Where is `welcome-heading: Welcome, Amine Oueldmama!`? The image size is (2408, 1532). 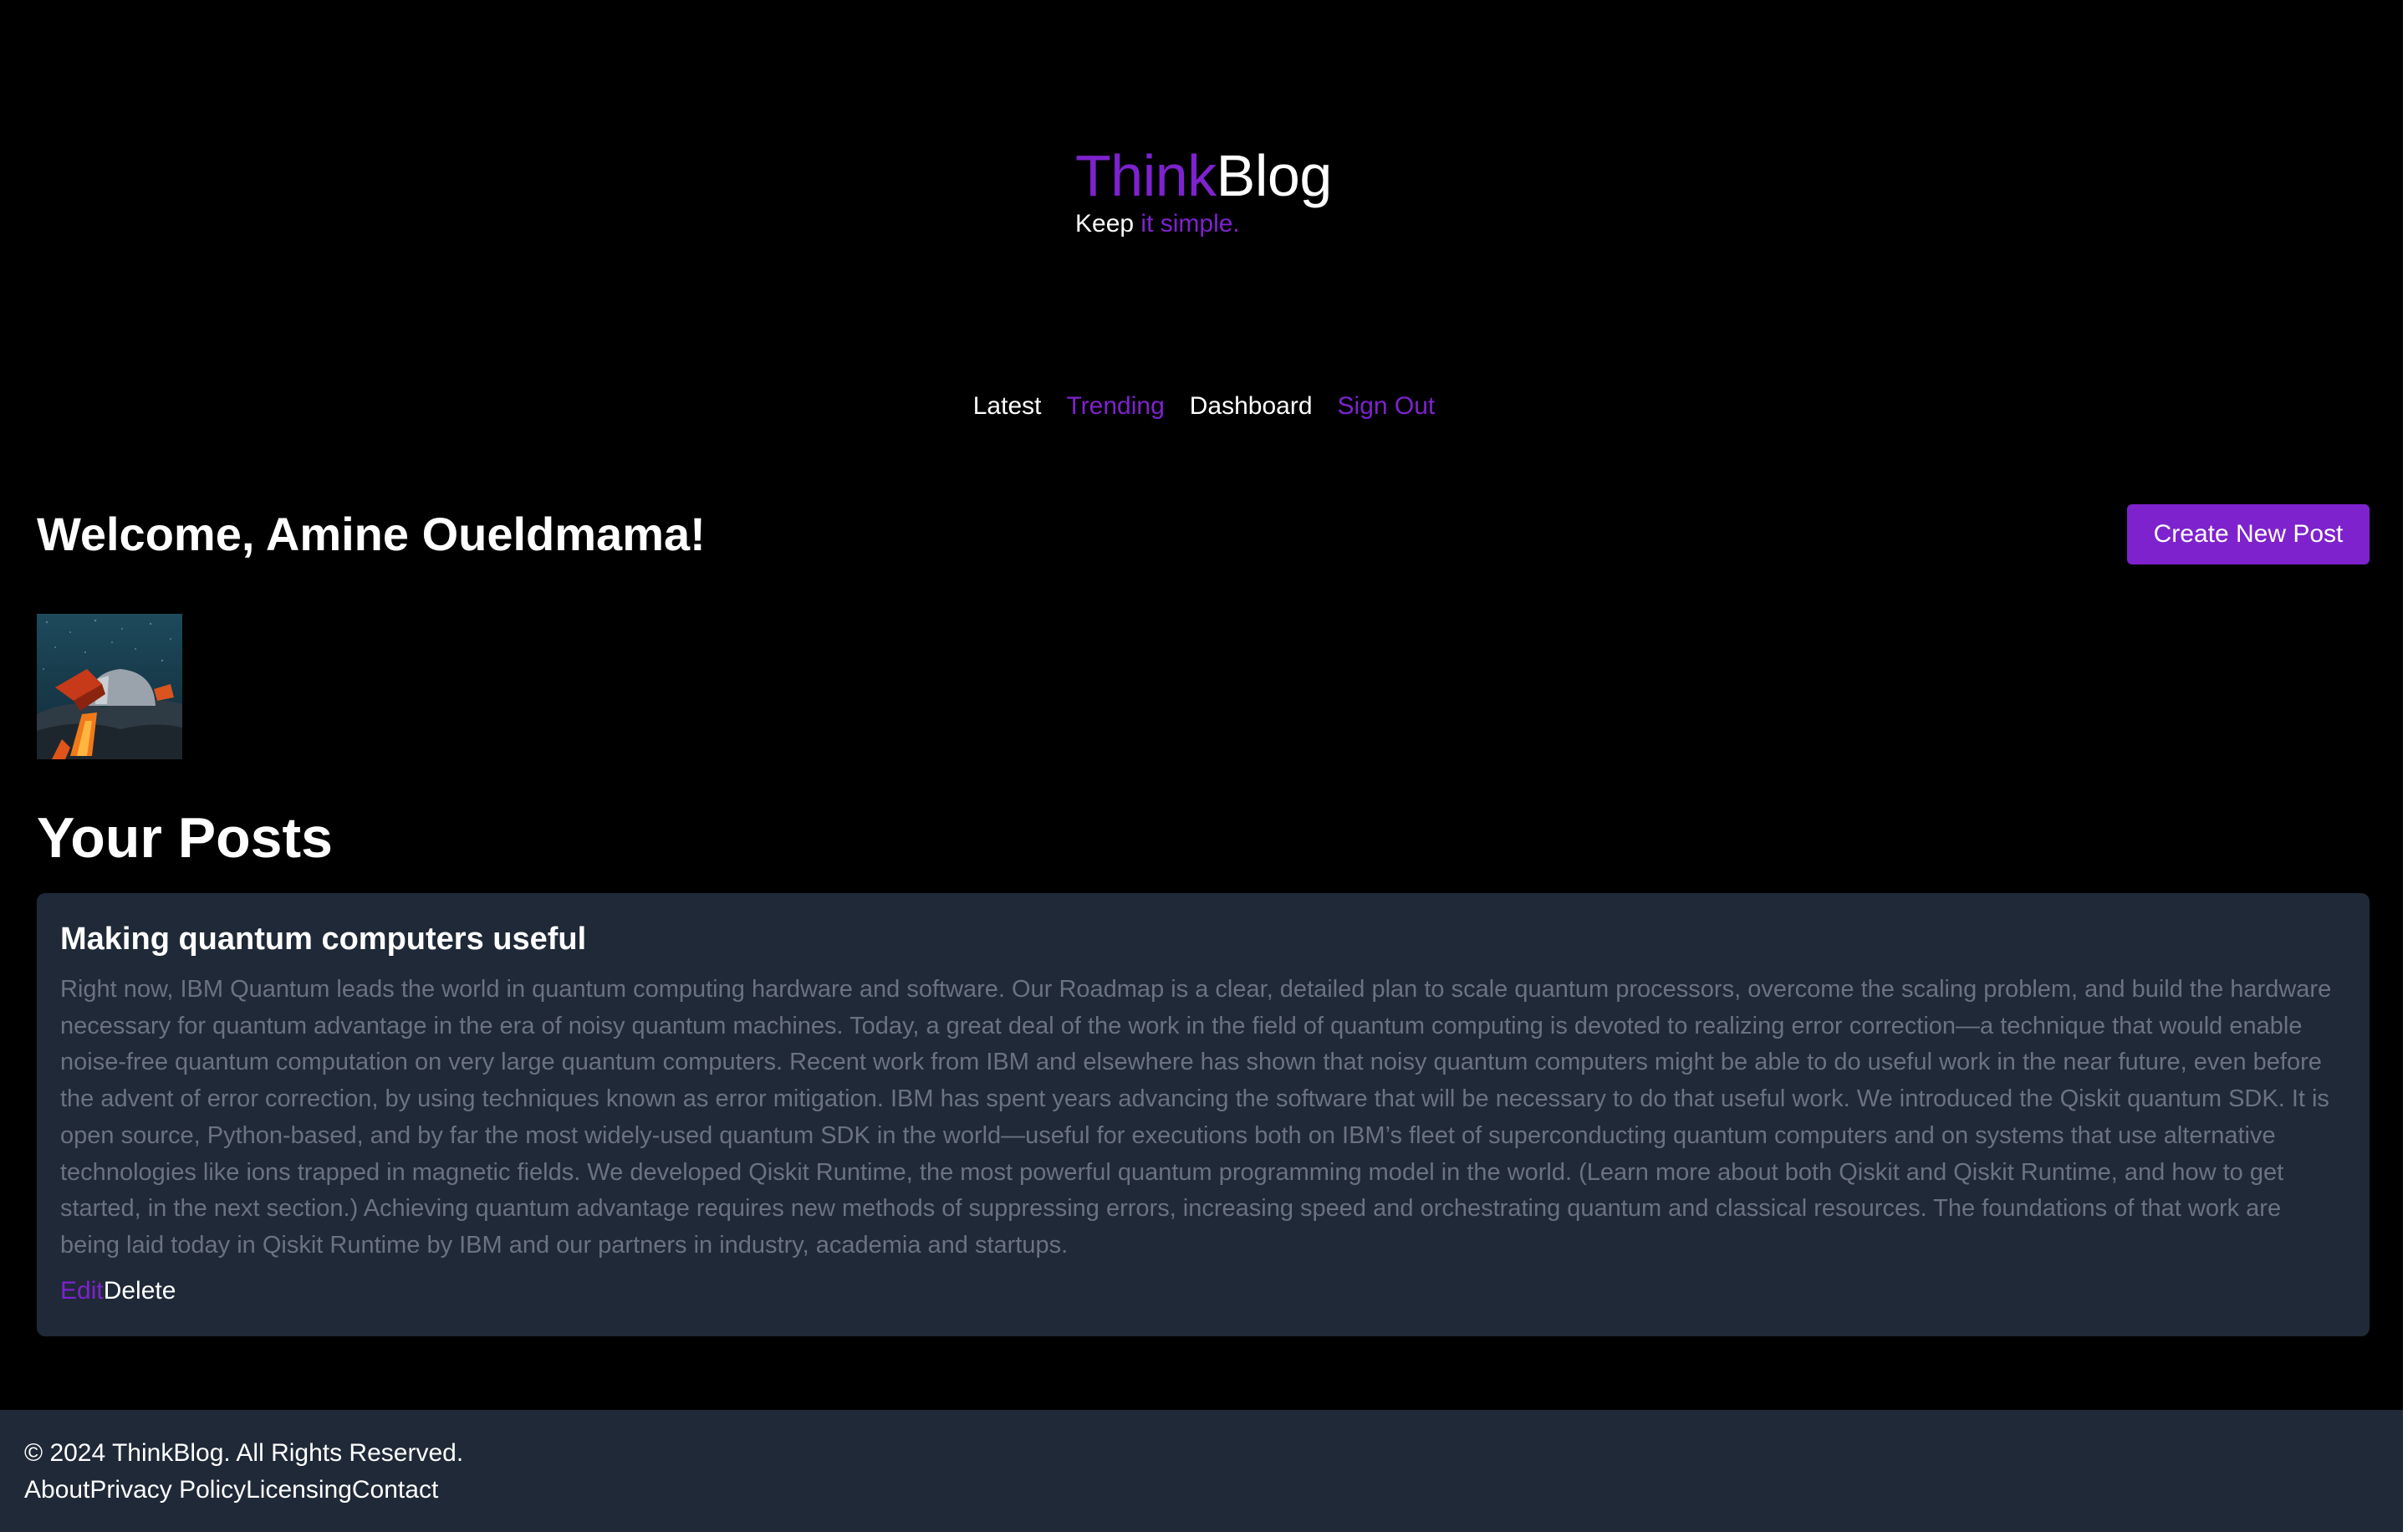
welcome-heading: Welcome, Amine Oueldmama! is located at coordinates (372, 534).